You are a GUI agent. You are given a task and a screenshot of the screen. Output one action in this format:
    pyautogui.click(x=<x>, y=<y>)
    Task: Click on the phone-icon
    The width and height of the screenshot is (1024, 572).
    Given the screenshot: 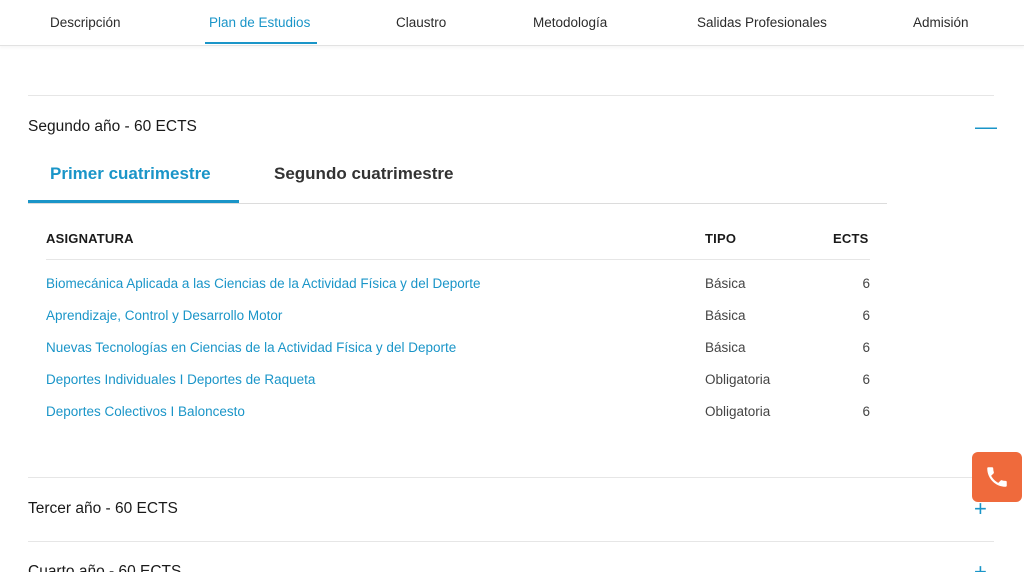 What is the action you would take?
    pyautogui.click(x=997, y=477)
    